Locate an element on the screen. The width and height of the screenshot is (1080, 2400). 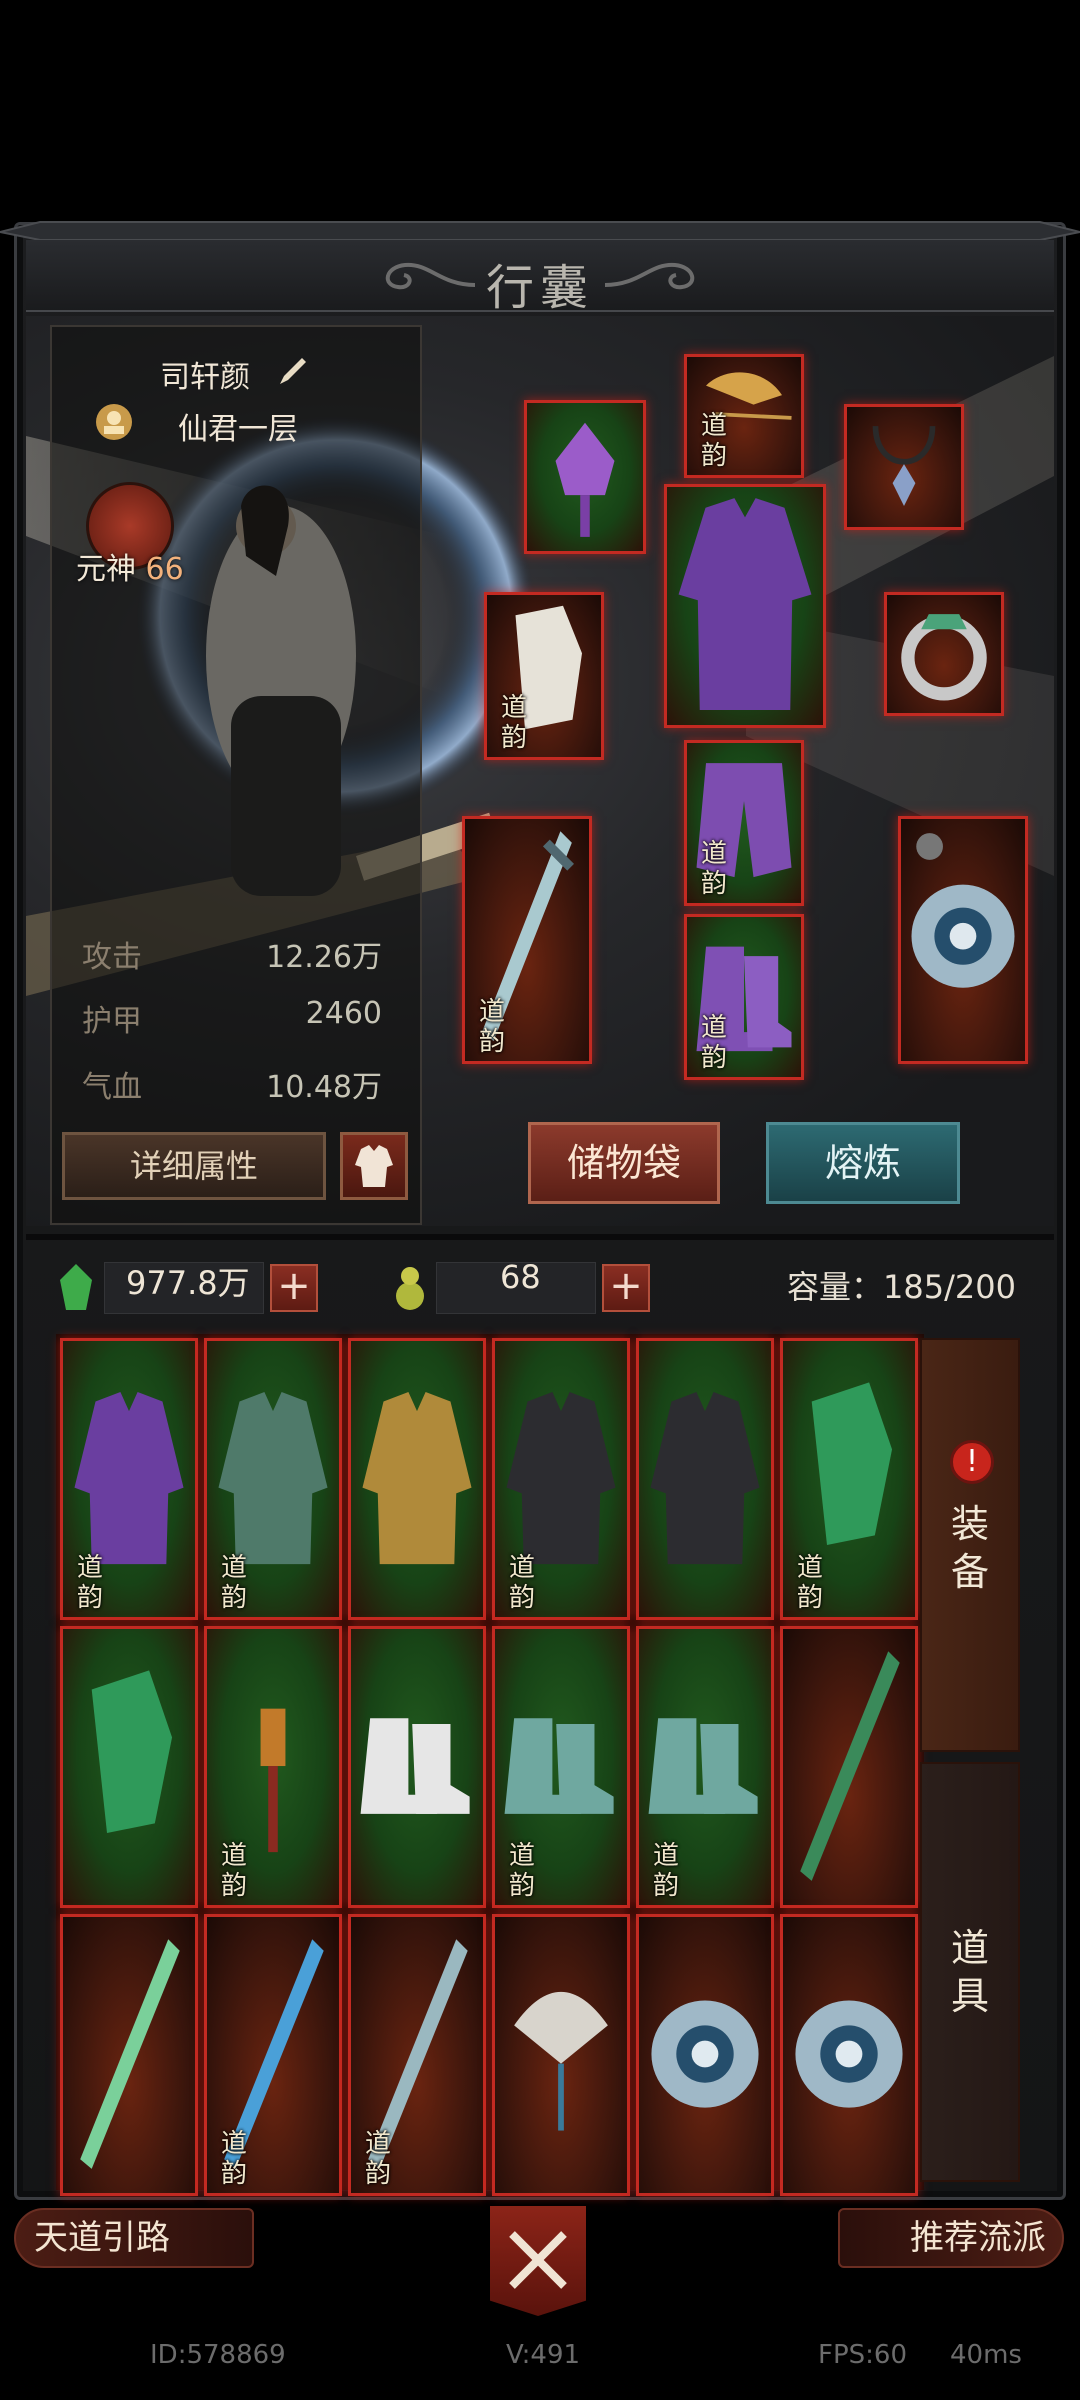
stat-value: 10.48万 is located at coordinates (324, 1087).